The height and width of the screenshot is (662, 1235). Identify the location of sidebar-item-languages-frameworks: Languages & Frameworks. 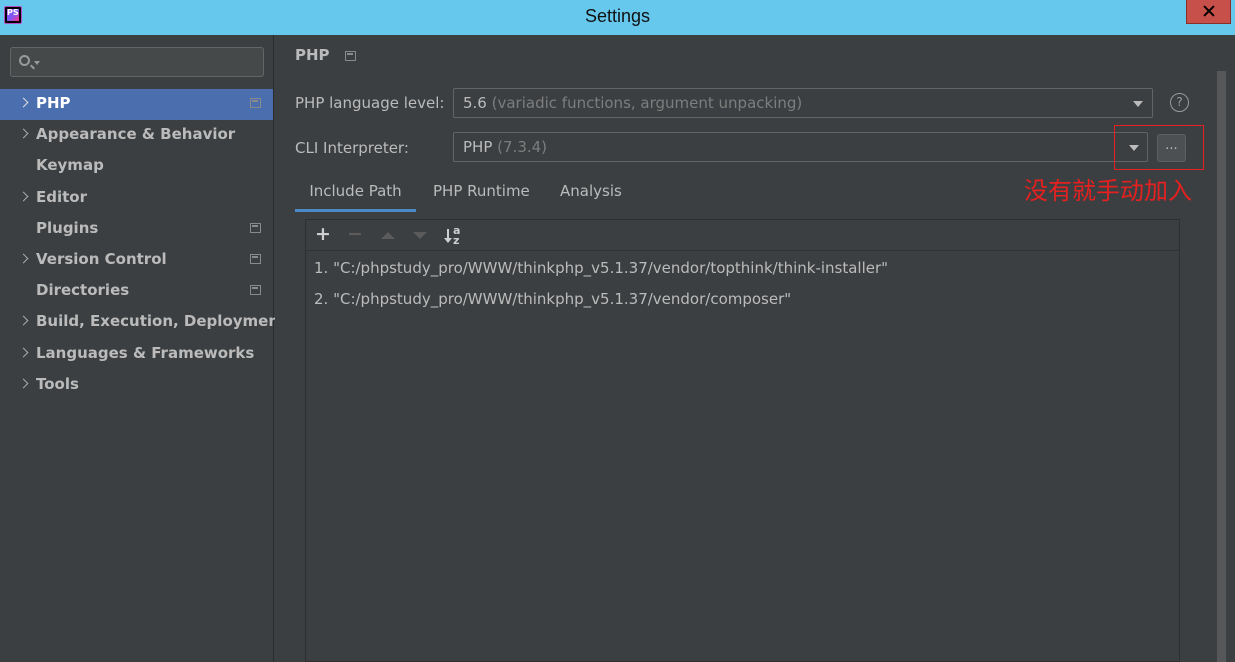
(136, 354).